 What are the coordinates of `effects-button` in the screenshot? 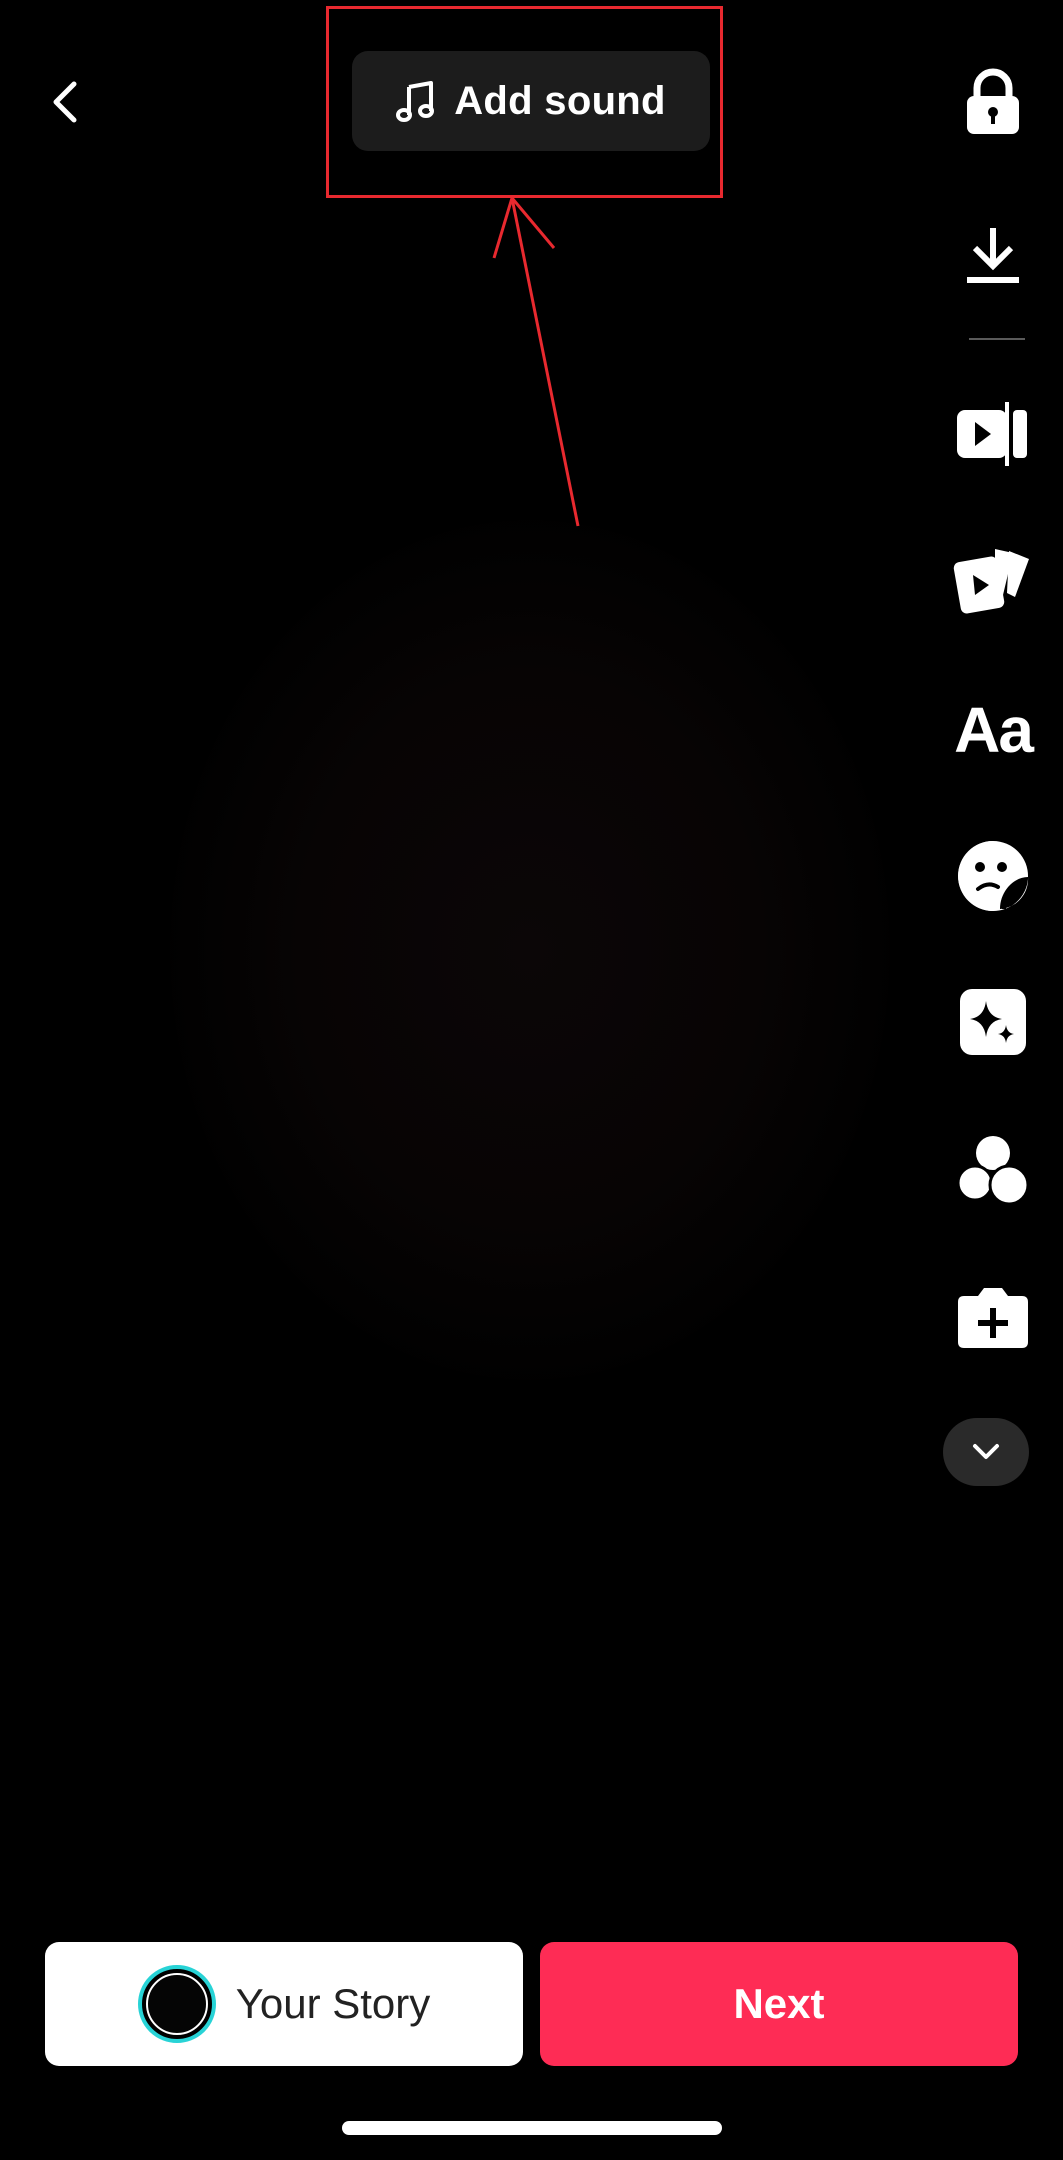 It's located at (993, 1022).